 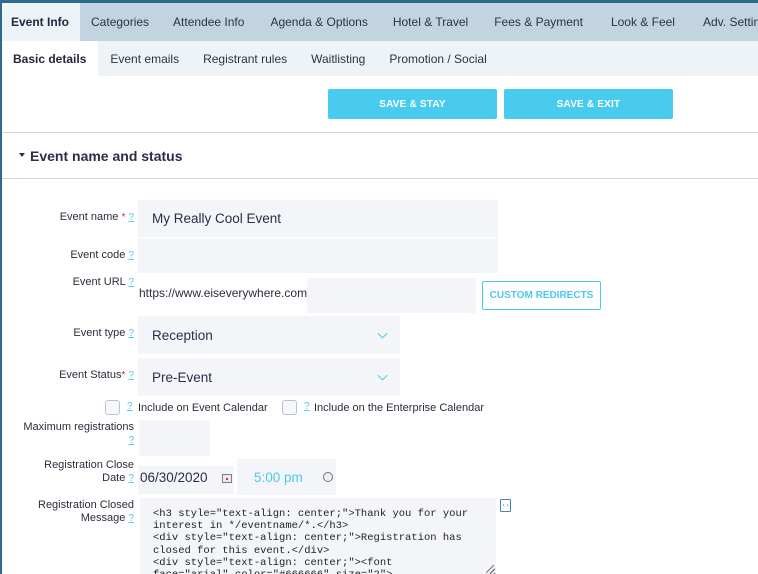 What do you see at coordinates (643, 22) in the screenshot?
I see `tab-look-feel: Look & Feel` at bounding box center [643, 22].